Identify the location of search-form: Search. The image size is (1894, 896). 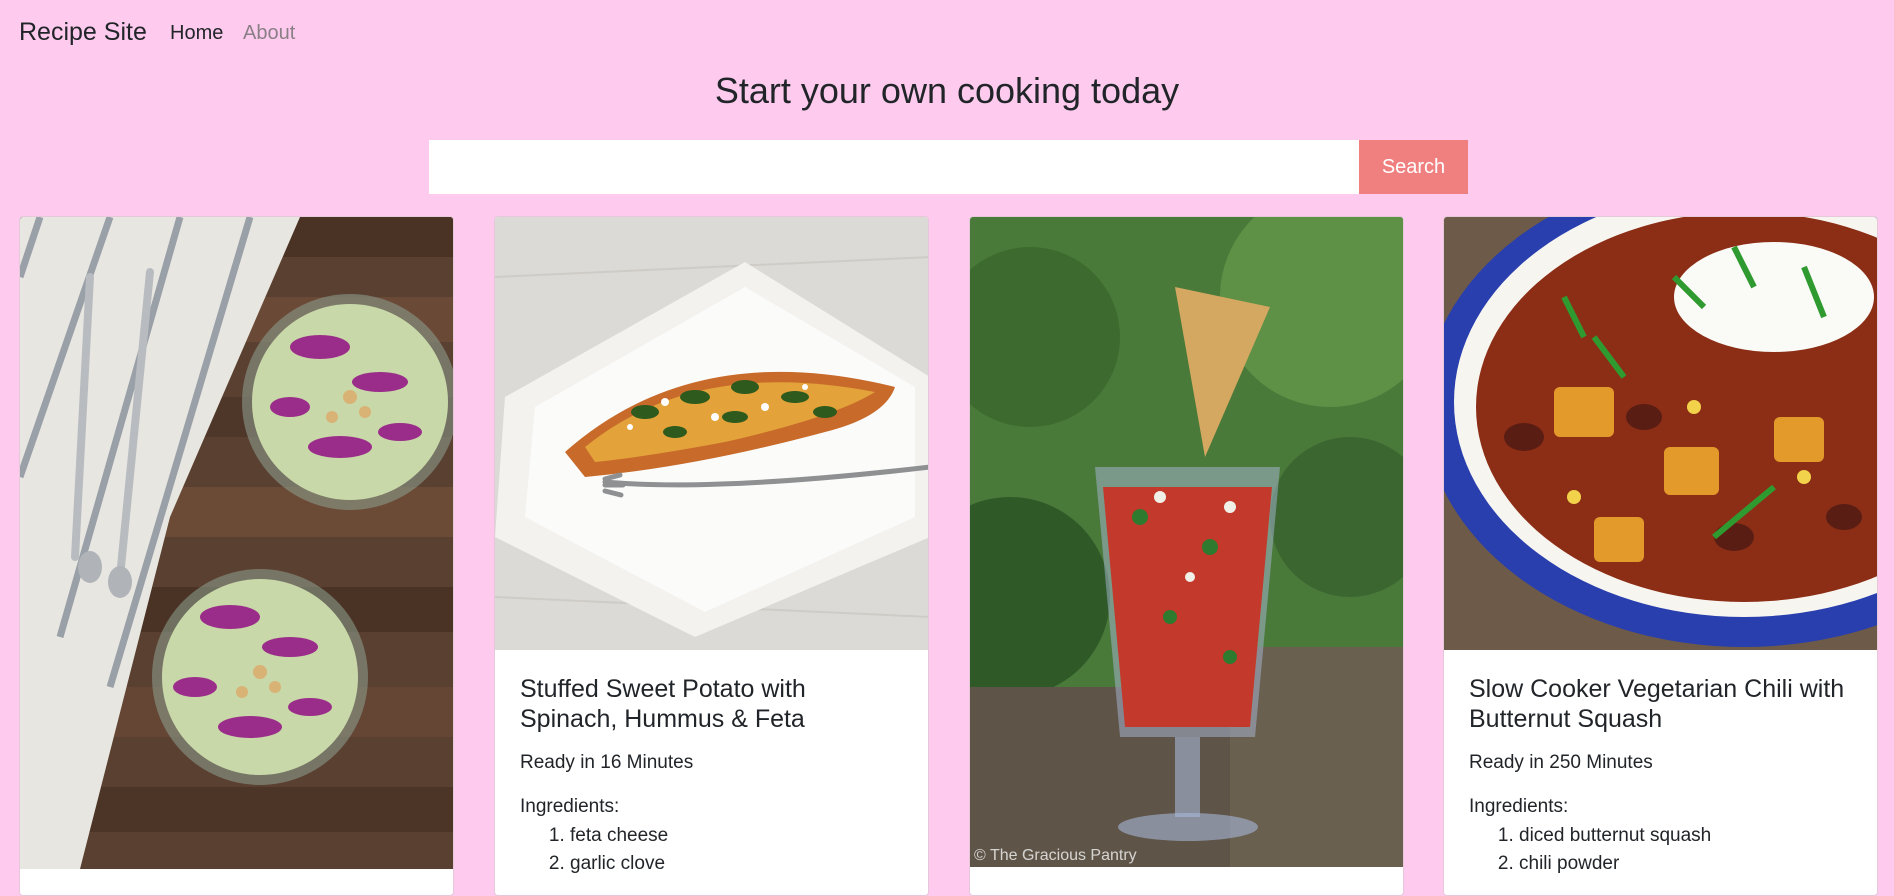
(948, 167).